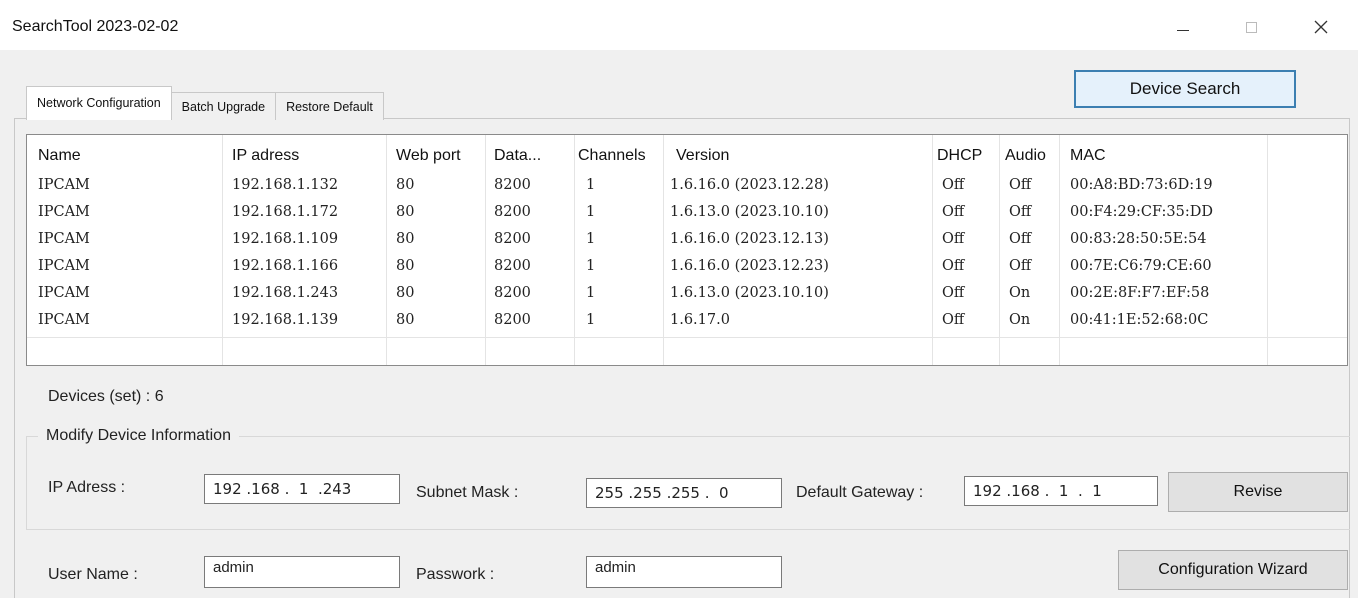 The height and width of the screenshot is (598, 1358). I want to click on title-bar: SearchTool 2023-02-02, so click(679, 25).